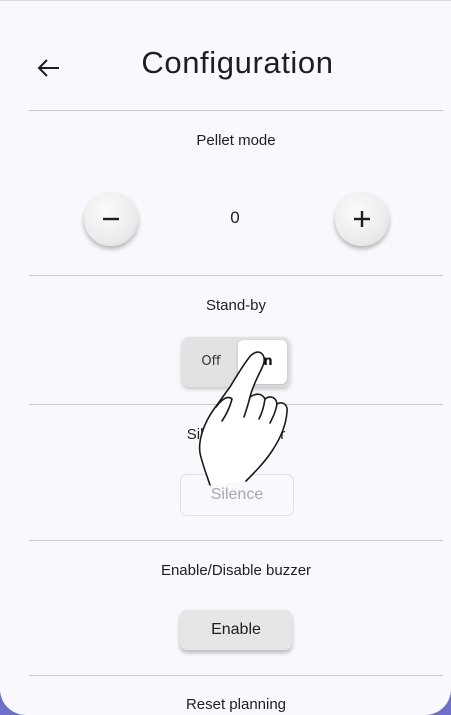  I want to click on standby-toggle: Off On, so click(236, 362).